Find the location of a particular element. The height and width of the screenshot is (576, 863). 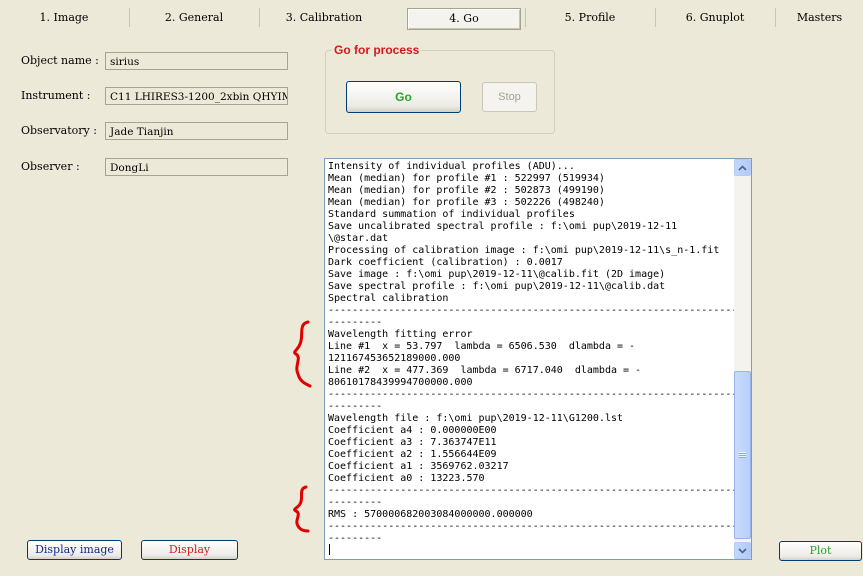

tab-masters: Masters is located at coordinates (819, 18).